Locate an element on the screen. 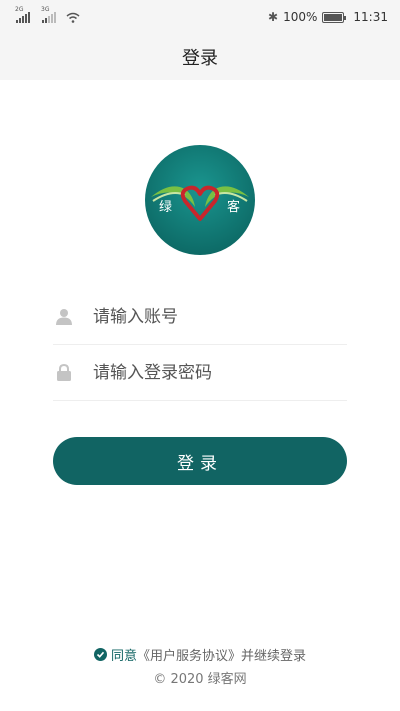 The image size is (400, 711). account-field is located at coordinates (200, 317).